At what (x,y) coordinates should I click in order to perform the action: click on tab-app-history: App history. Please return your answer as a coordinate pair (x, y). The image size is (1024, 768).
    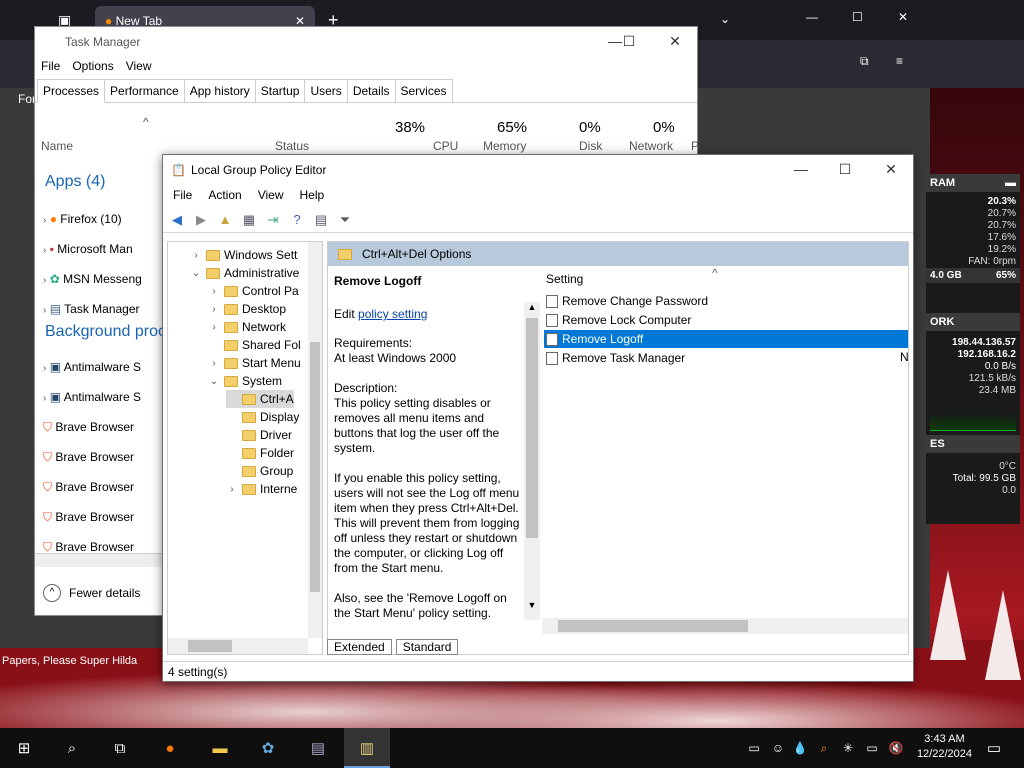
    Looking at the image, I should click on (219, 90).